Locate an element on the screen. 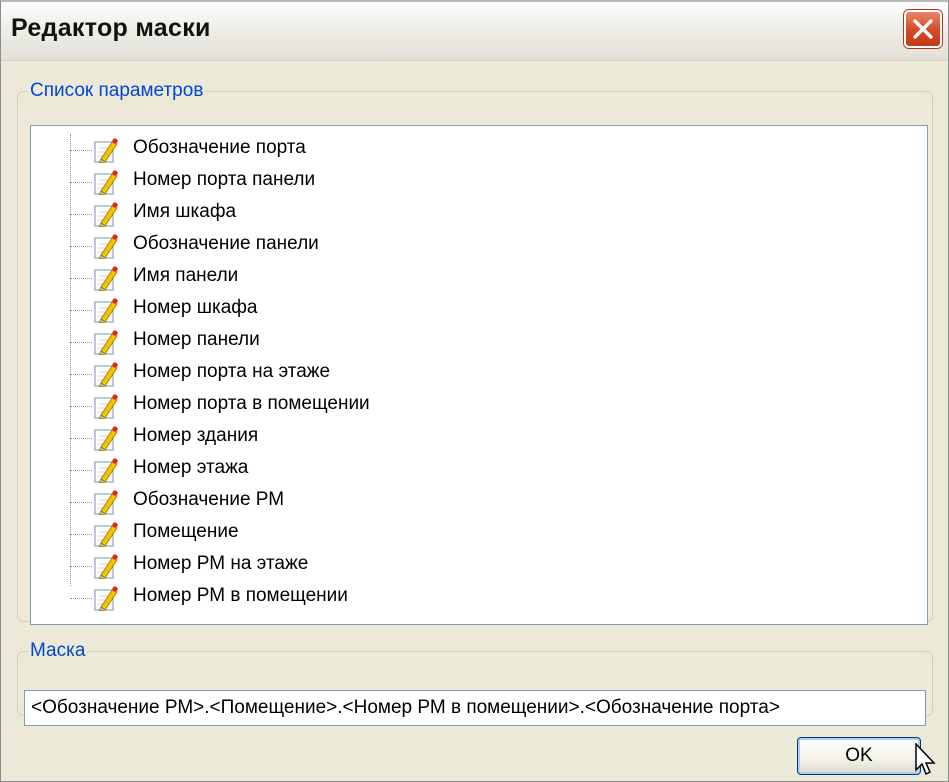 The height and width of the screenshot is (782, 949). close-button is located at coordinates (923, 29).